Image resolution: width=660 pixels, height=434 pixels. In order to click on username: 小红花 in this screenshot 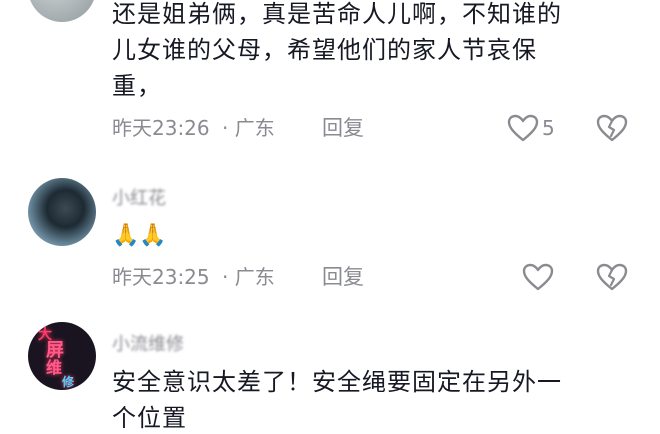, I will do `click(139, 197)`.